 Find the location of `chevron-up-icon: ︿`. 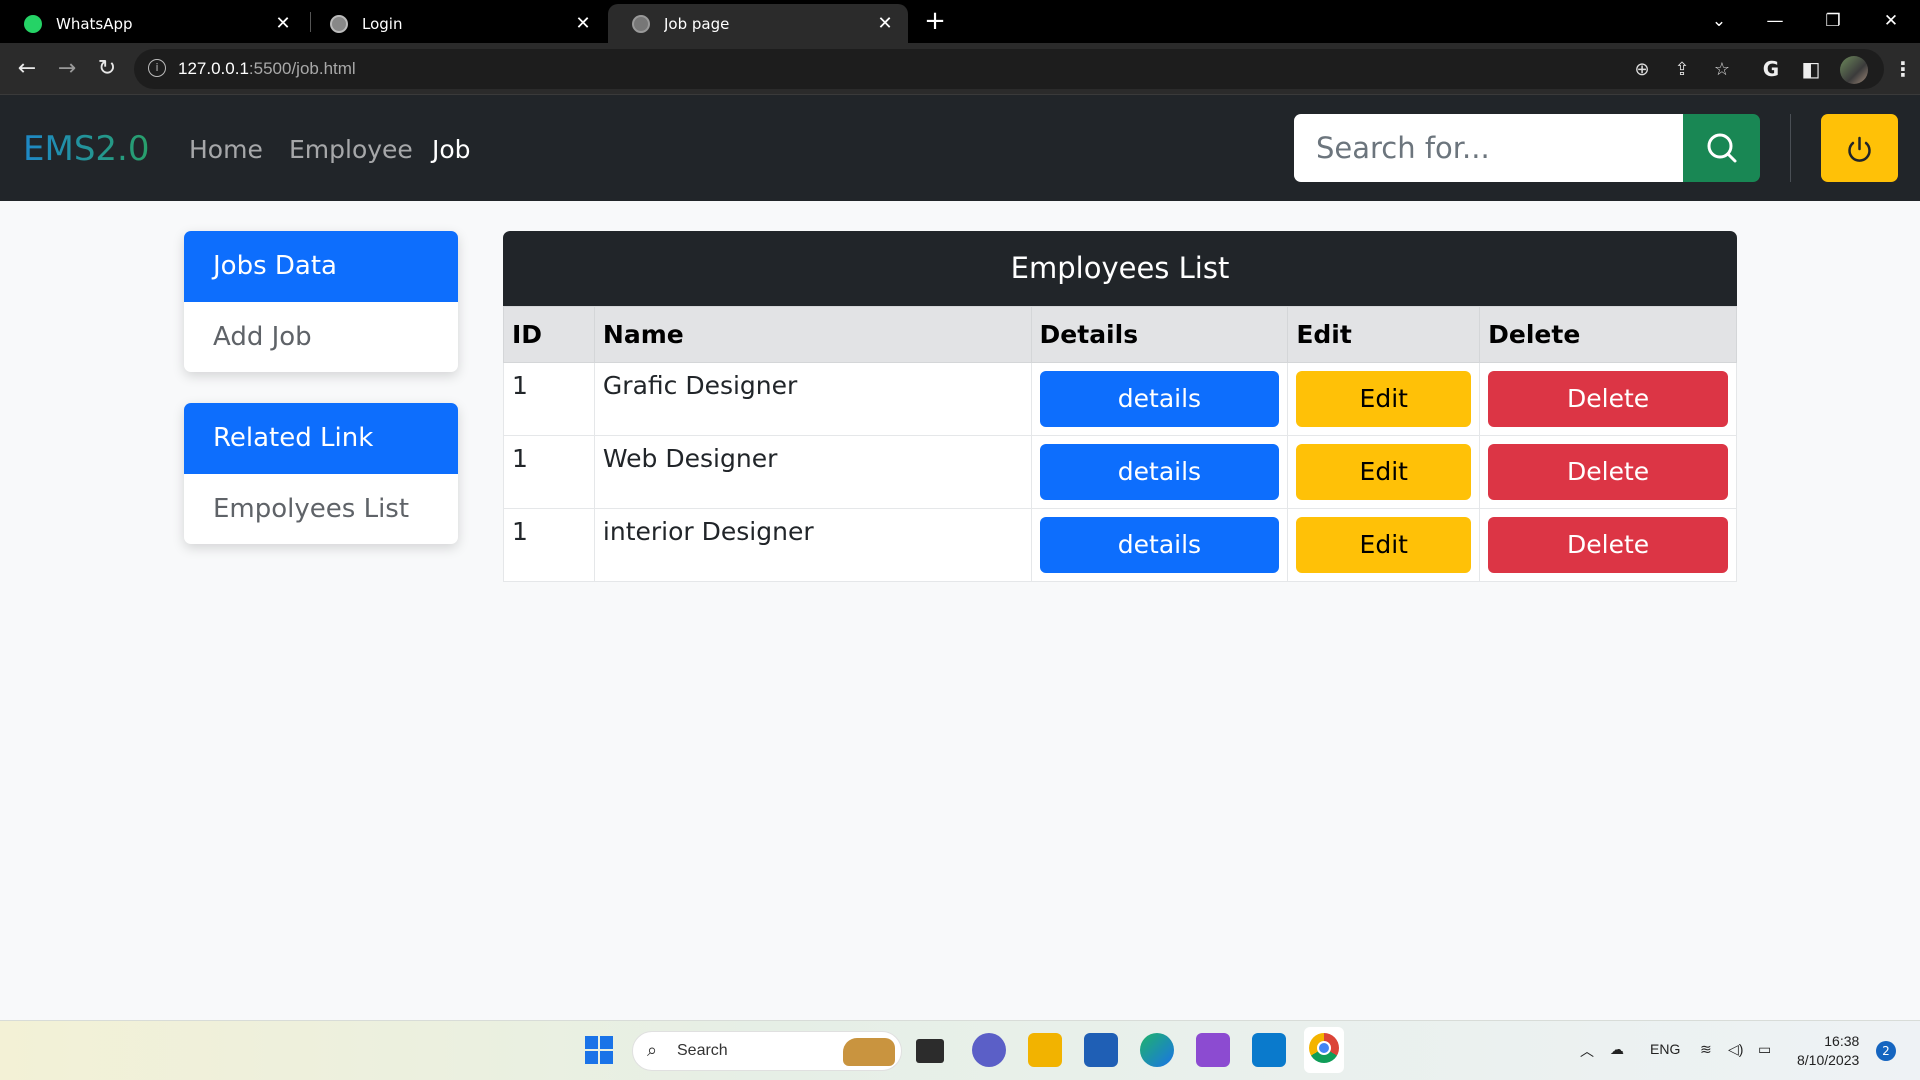

chevron-up-icon: ︿ is located at coordinates (1587, 1051).